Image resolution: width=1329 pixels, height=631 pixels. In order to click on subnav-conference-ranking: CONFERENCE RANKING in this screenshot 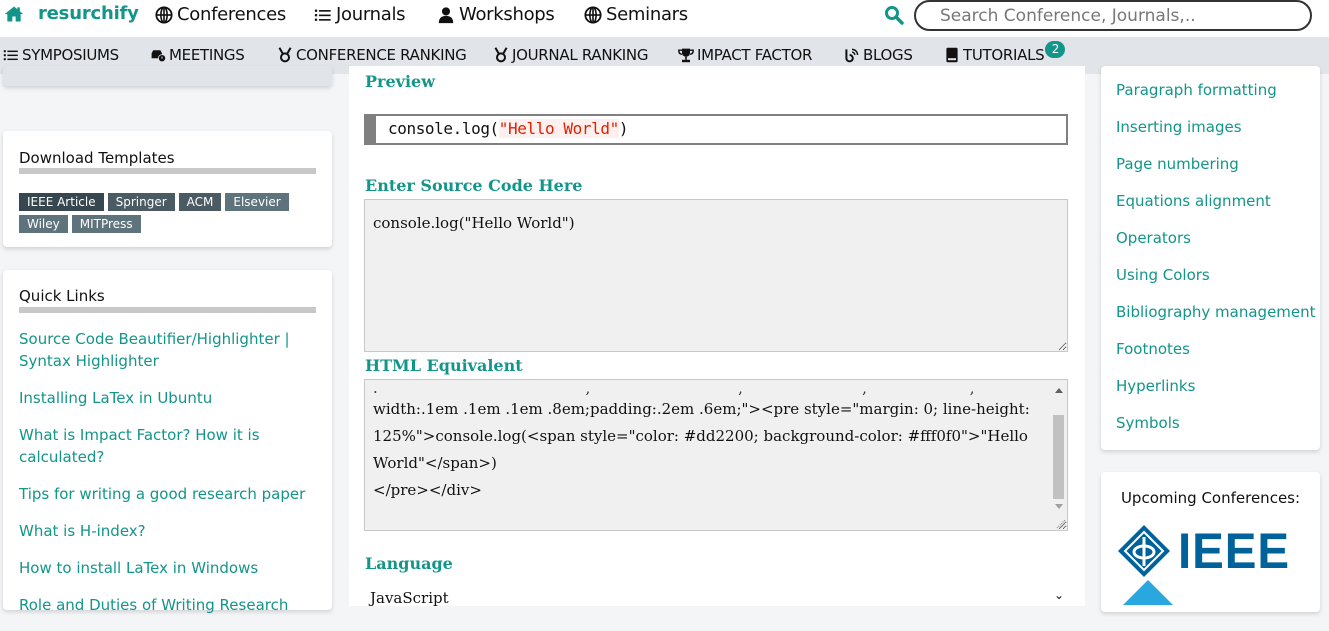, I will do `click(372, 55)`.